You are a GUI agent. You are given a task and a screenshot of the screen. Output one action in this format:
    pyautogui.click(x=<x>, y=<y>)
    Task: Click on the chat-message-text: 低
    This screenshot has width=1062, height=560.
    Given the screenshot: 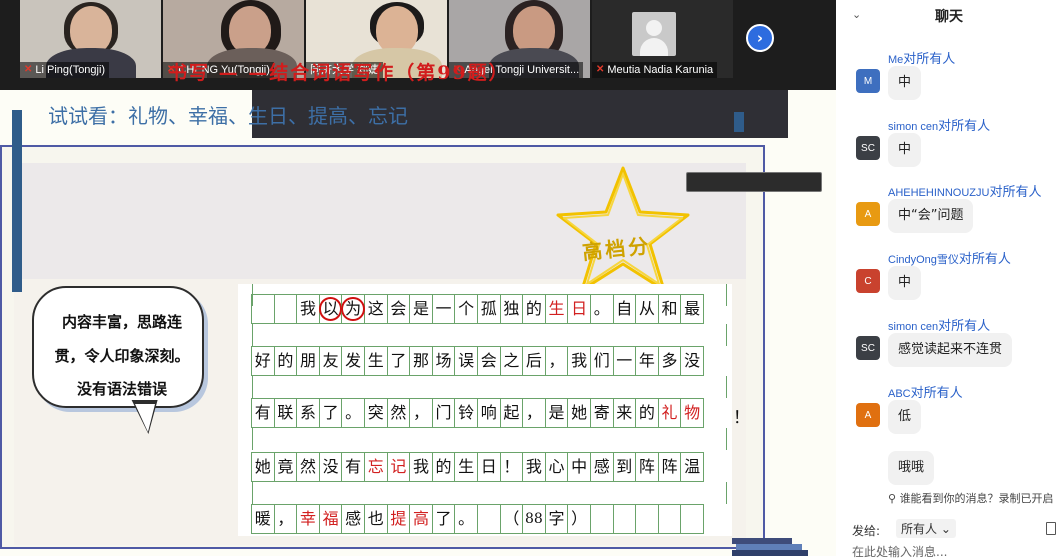 What is the action you would take?
    pyautogui.click(x=905, y=417)
    